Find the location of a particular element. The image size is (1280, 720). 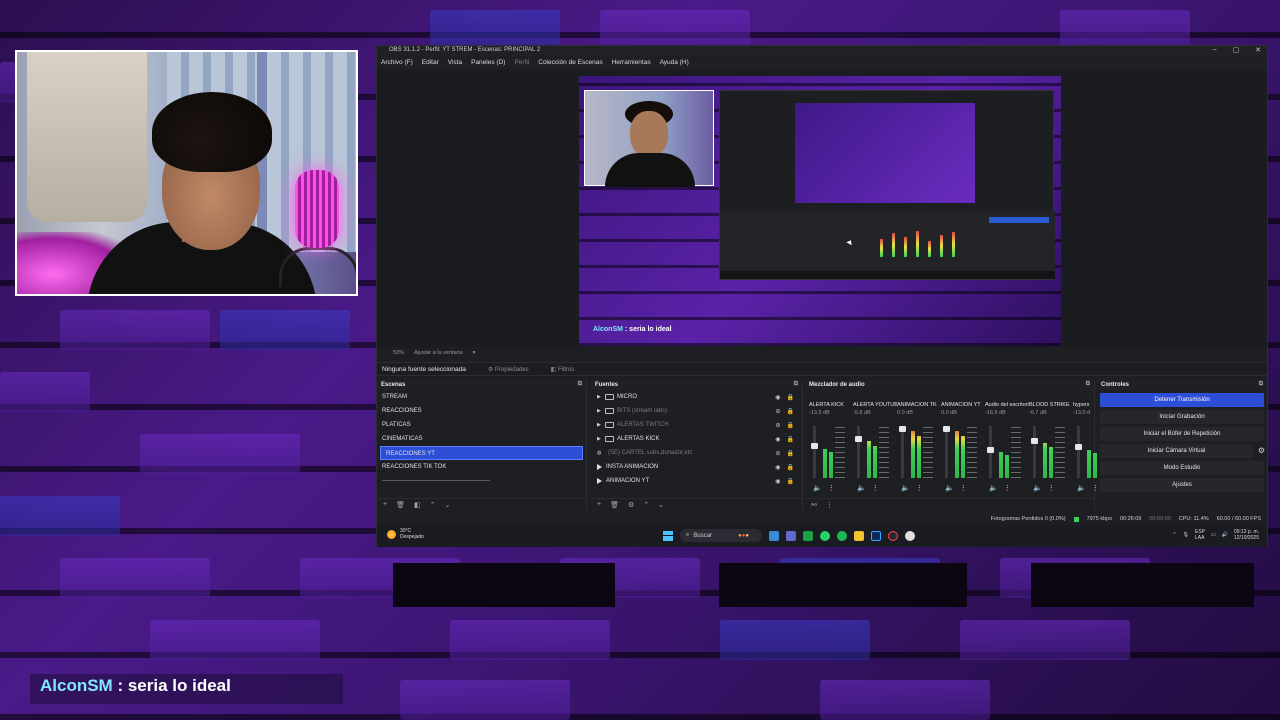

xbox-icon is located at coordinates (808, 535).